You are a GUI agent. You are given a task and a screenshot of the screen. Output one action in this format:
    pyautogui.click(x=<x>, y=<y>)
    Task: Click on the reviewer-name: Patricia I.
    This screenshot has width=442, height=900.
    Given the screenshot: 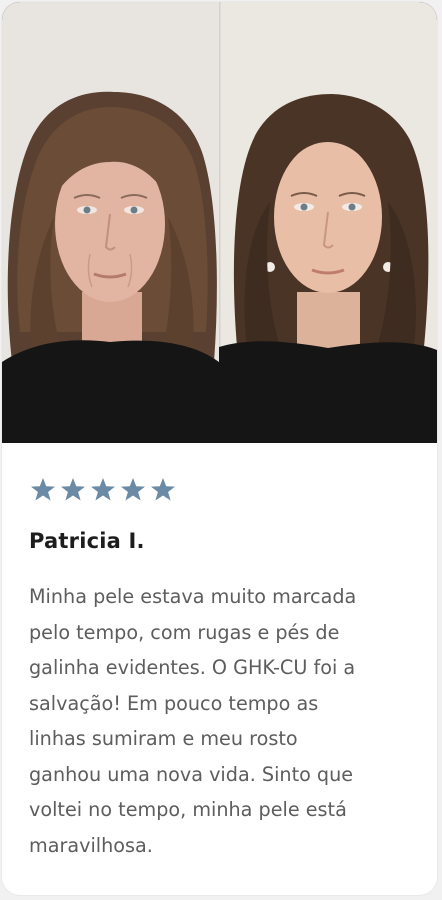 What is the action you would take?
    pyautogui.click(x=87, y=541)
    